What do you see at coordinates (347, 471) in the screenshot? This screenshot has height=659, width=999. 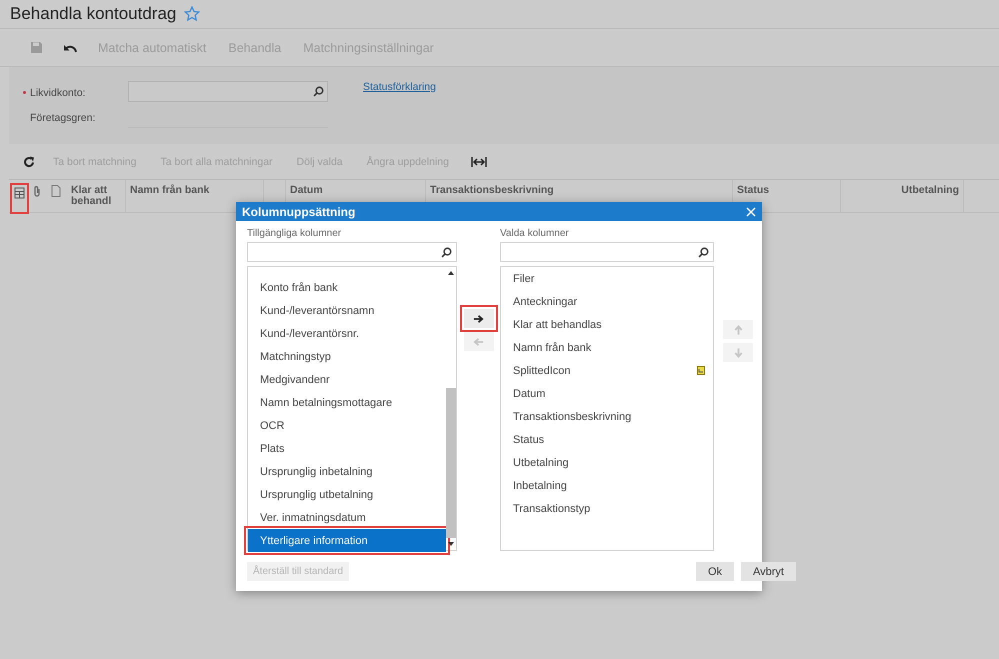 I see `list-item: Ursprunglig inbetalning` at bounding box center [347, 471].